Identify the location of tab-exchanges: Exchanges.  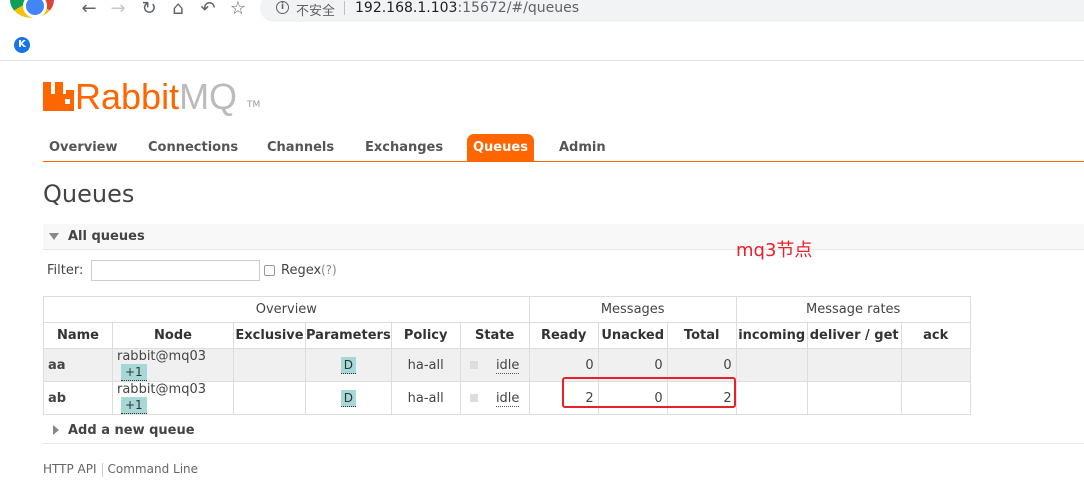
(404, 147).